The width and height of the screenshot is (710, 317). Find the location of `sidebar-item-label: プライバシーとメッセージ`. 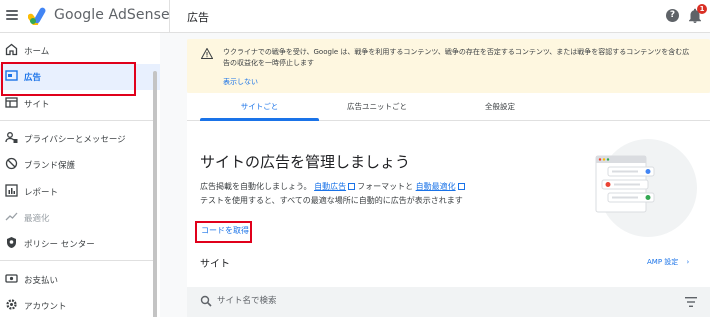

sidebar-item-label: プライバシーとメッセージ is located at coordinates (75, 140).